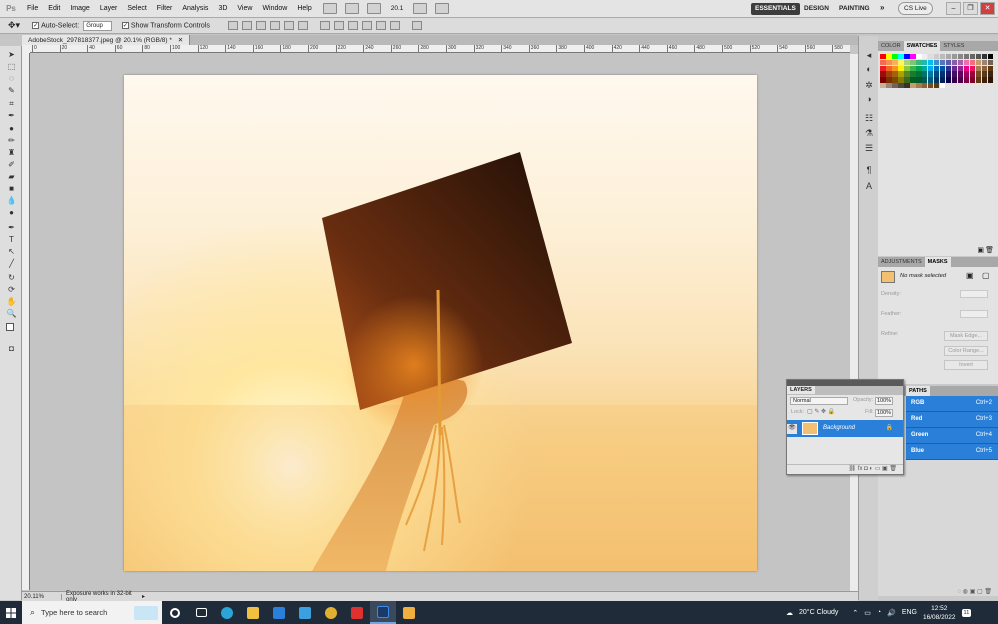 Image resolution: width=998 pixels, height=624 pixels. I want to click on mail-icon, so click(279, 612).